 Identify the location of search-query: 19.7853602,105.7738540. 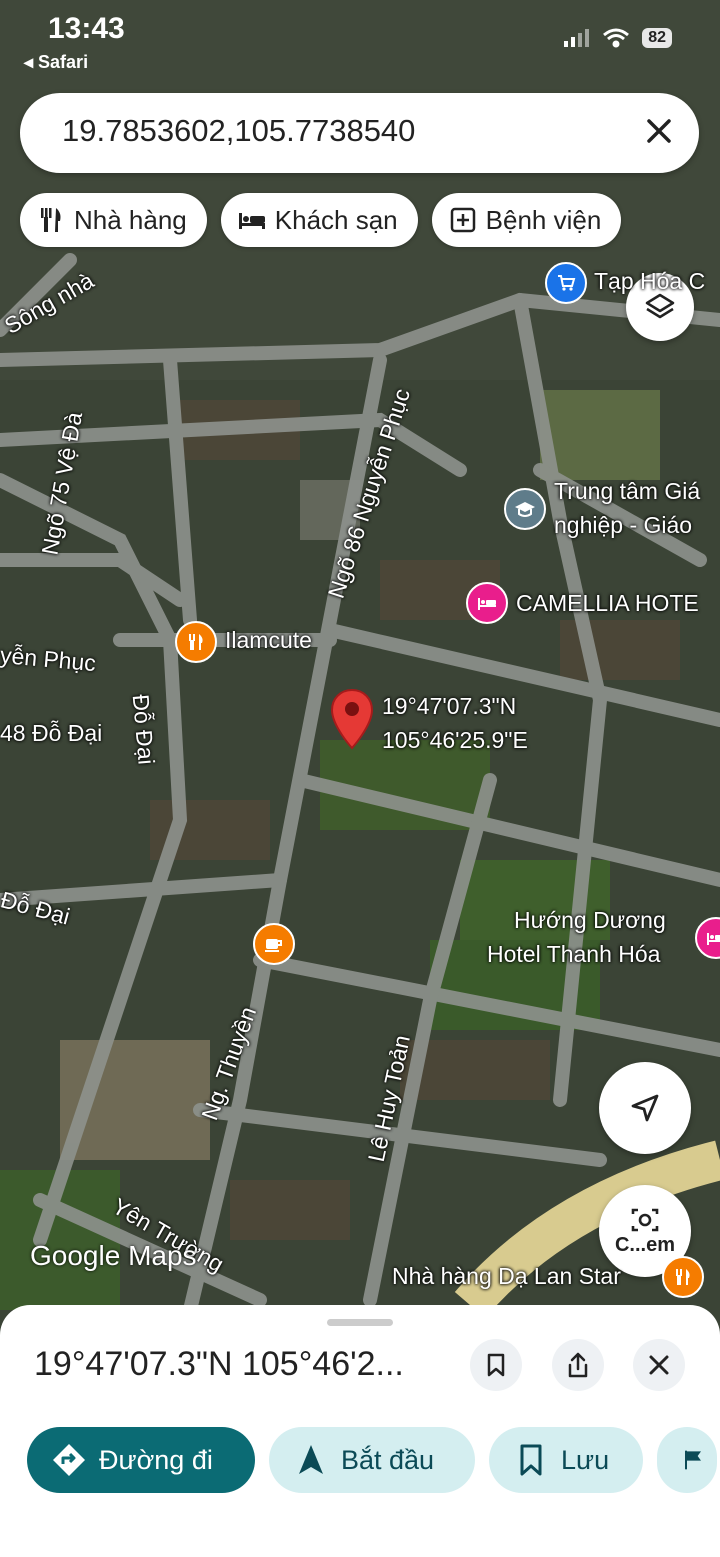
(238, 131).